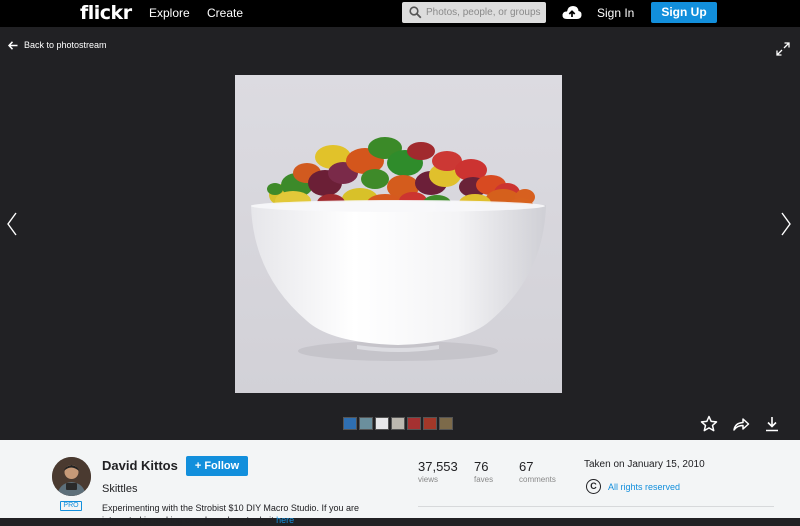 Image resolution: width=800 pixels, height=526 pixels. Describe the element at coordinates (400, 13) in the screenshot. I see `top-navbar: flickr Explore Create Sign In Sign Up` at that location.